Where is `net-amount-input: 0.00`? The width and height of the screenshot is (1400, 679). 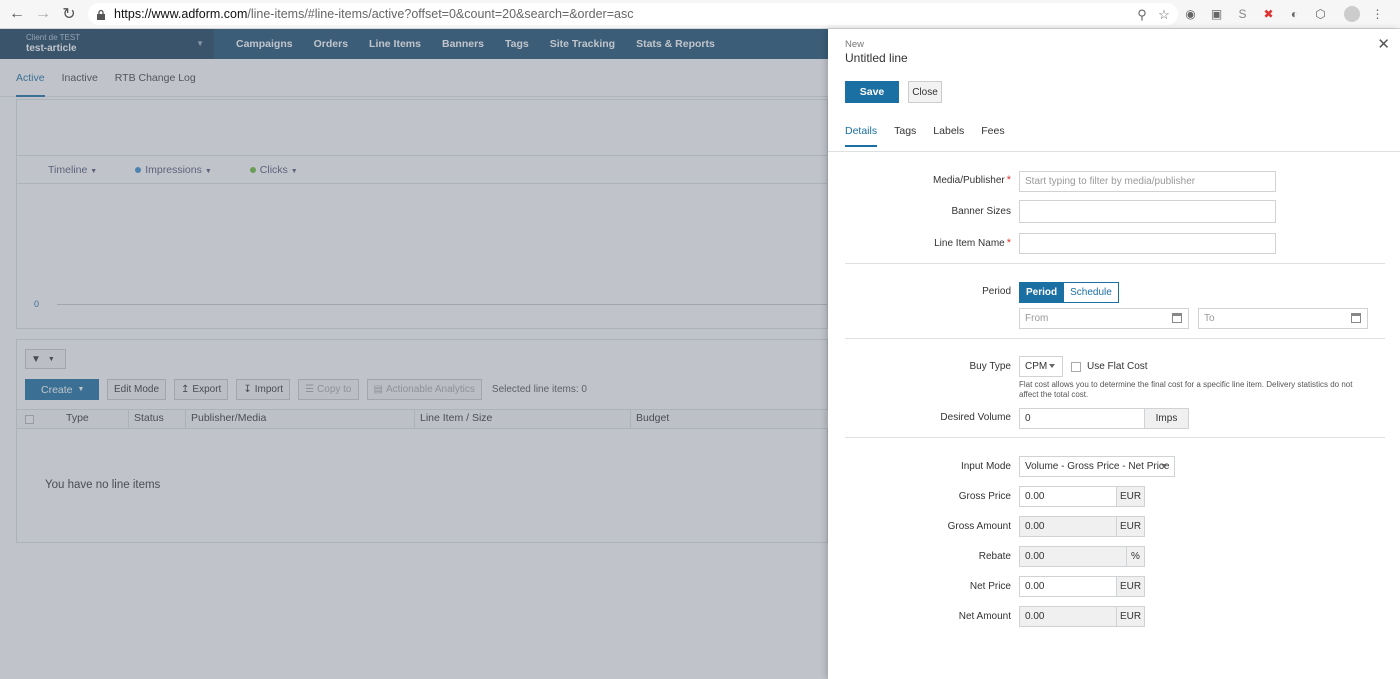
net-amount-input: 0.00 is located at coordinates (1068, 616).